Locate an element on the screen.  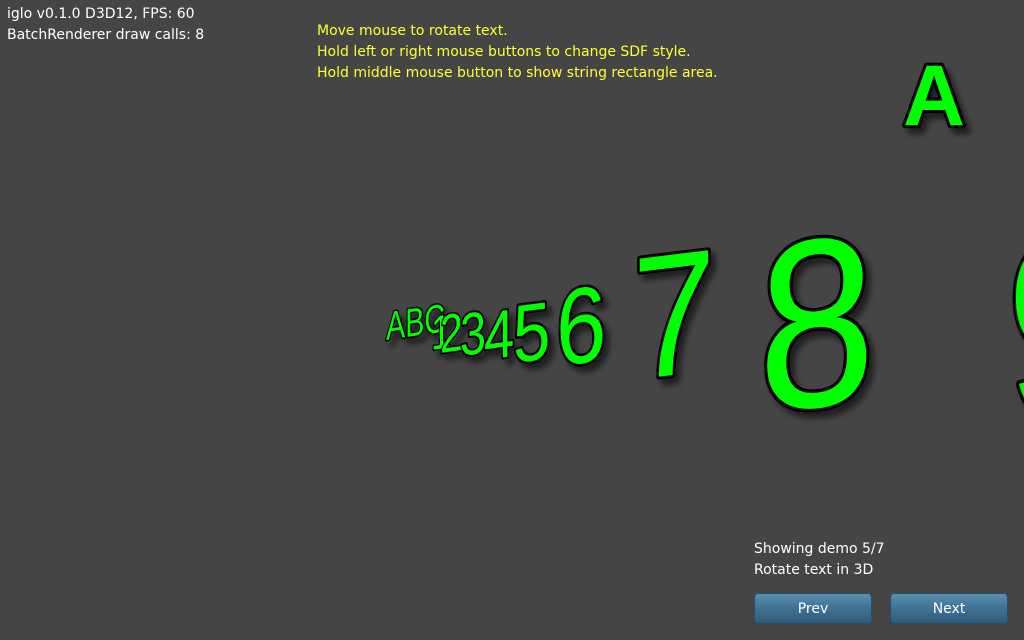
demo-info: Showing demo 5/7 Rotate text in 3D is located at coordinates (819, 560).